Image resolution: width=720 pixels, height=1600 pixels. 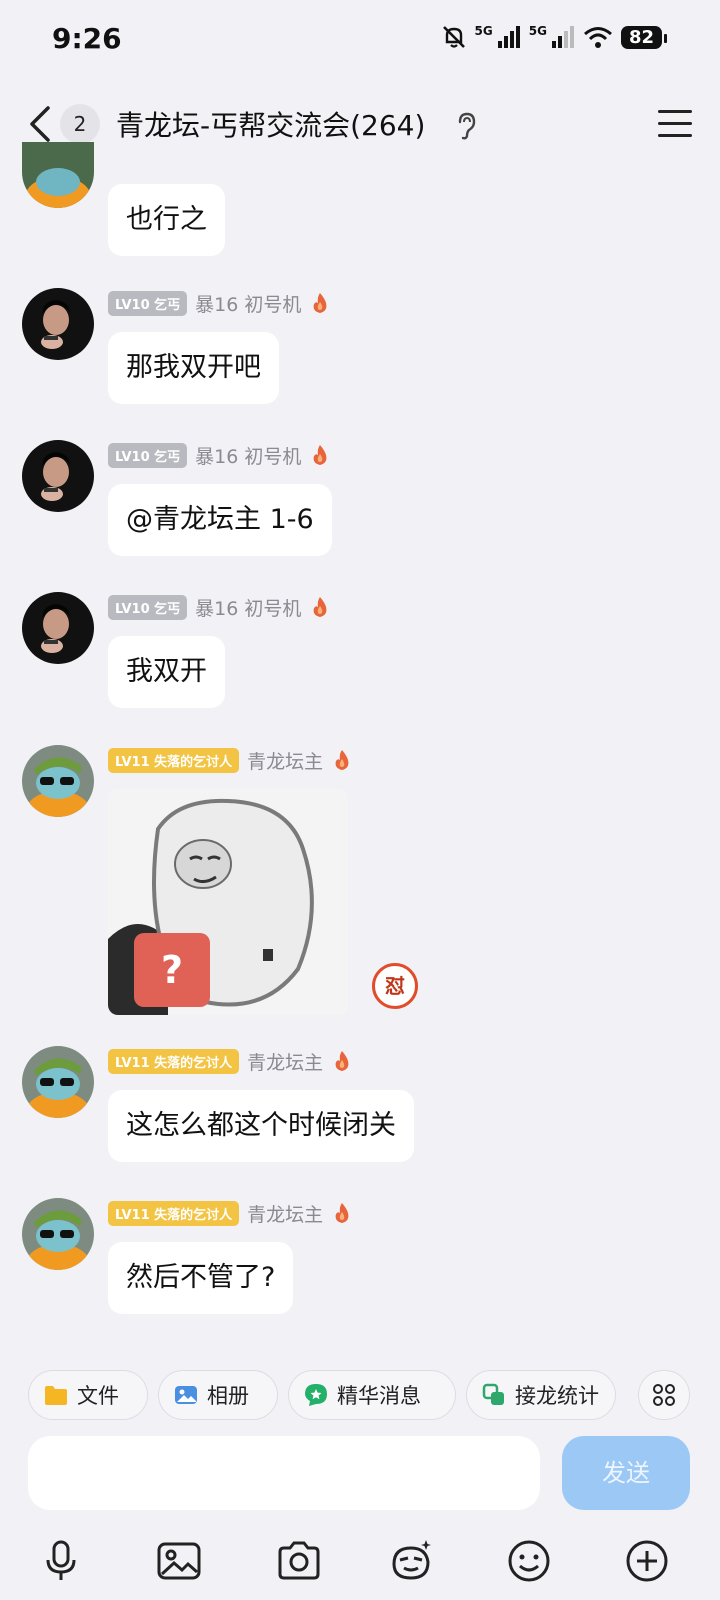 I want to click on quick-action-label: 精华消息, so click(x=379, y=1396).